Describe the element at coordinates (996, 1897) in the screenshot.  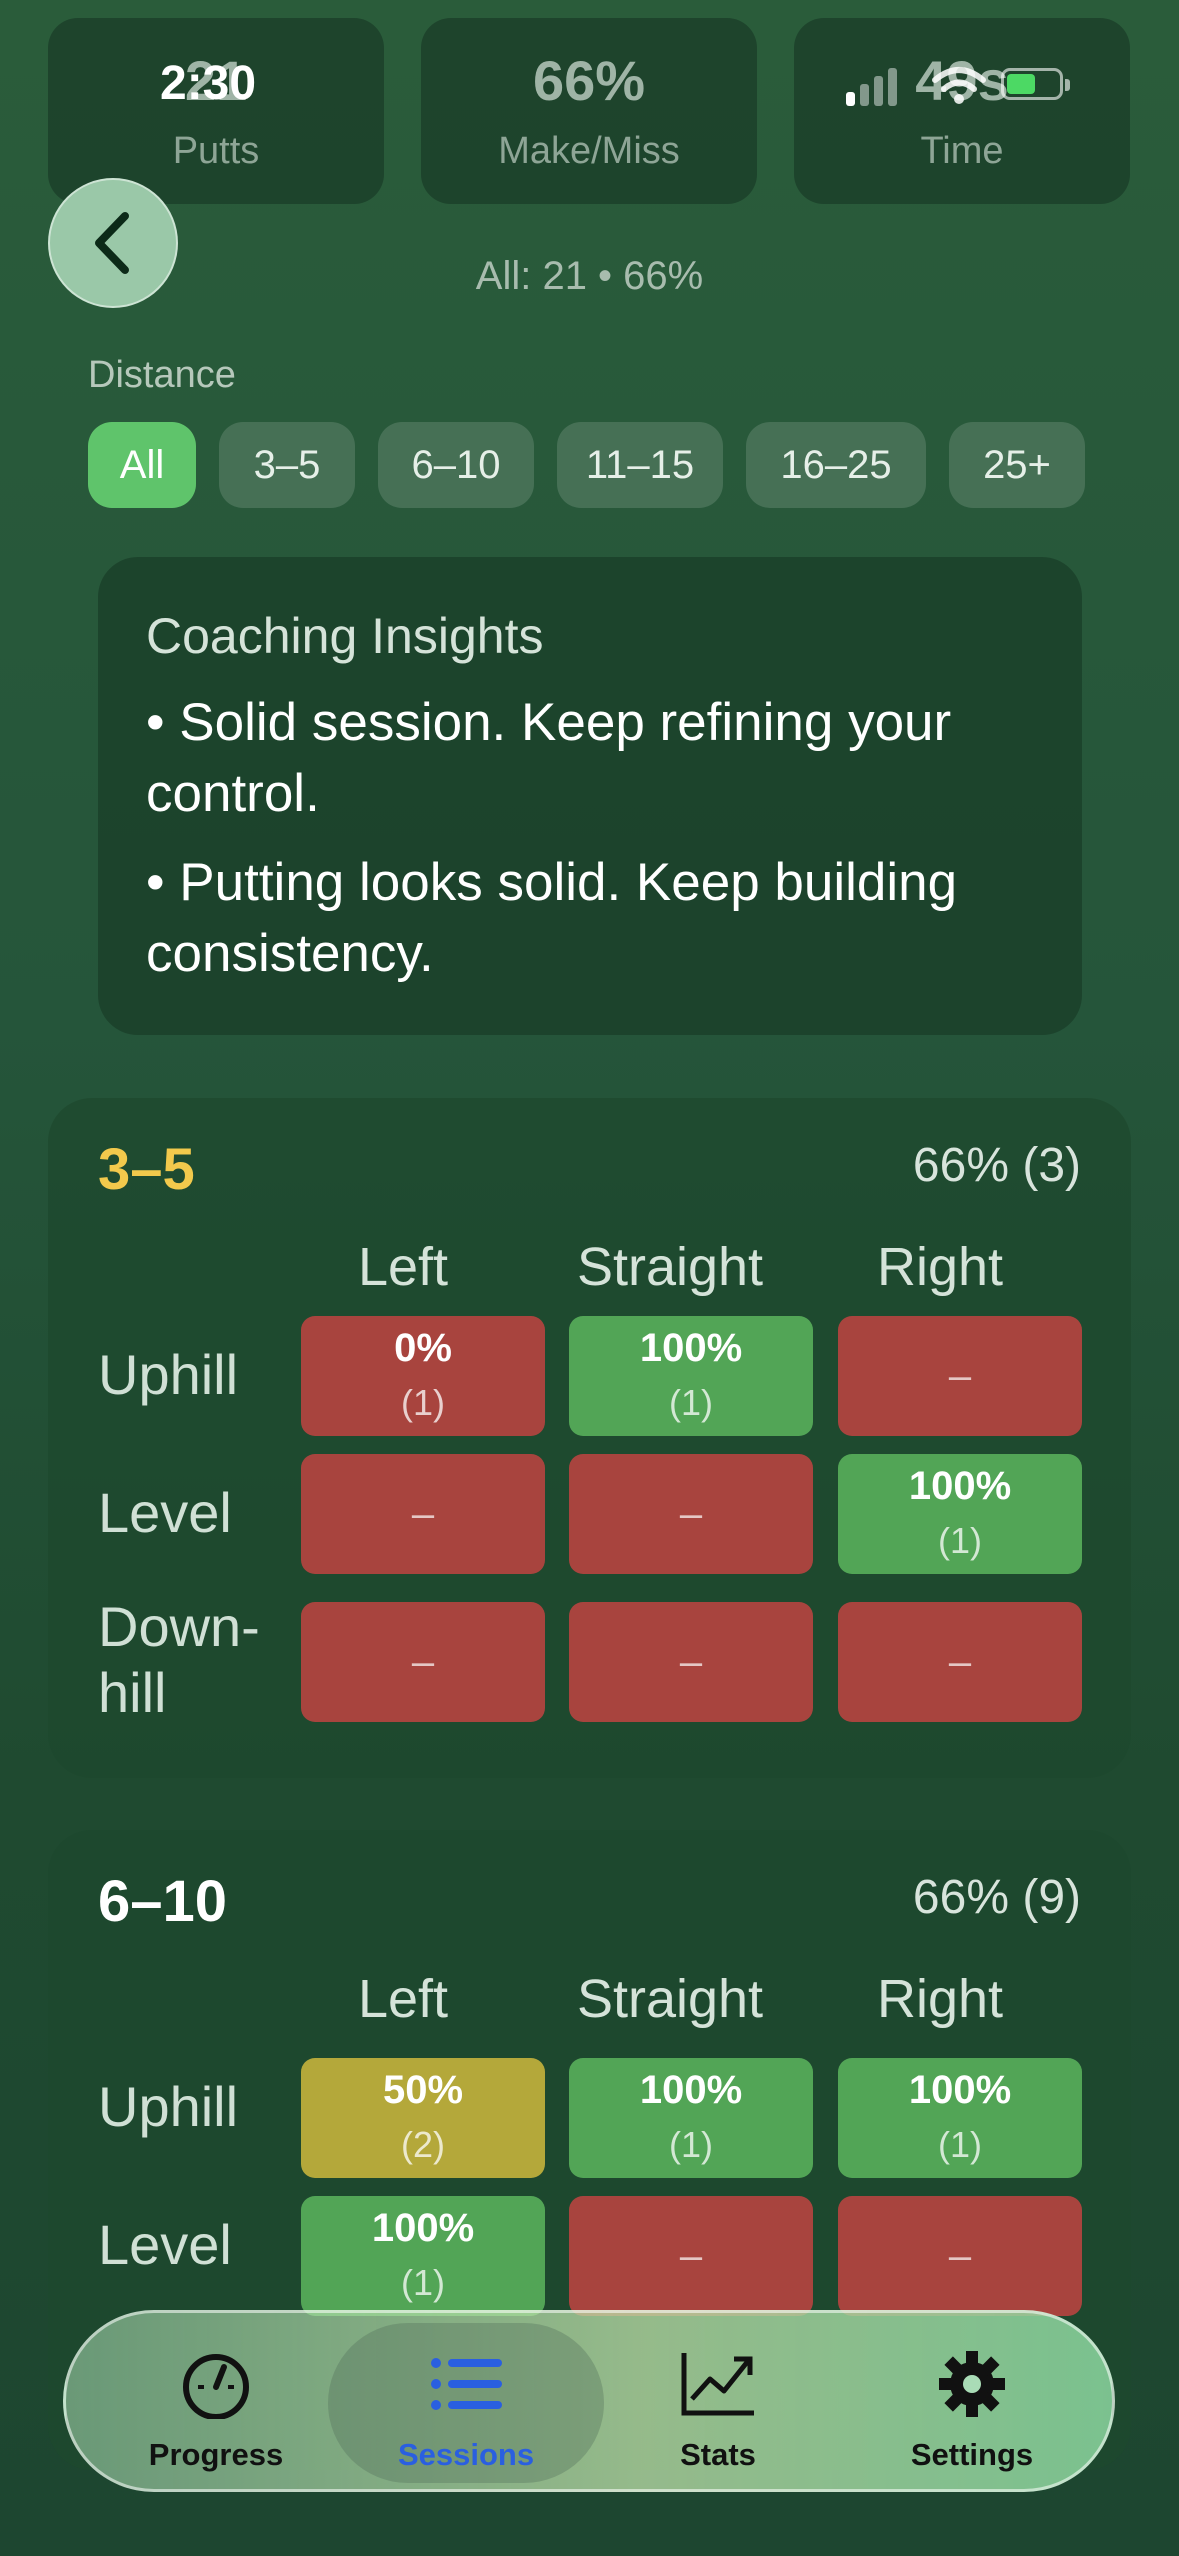
I see `section-summary: 66% (9)` at that location.